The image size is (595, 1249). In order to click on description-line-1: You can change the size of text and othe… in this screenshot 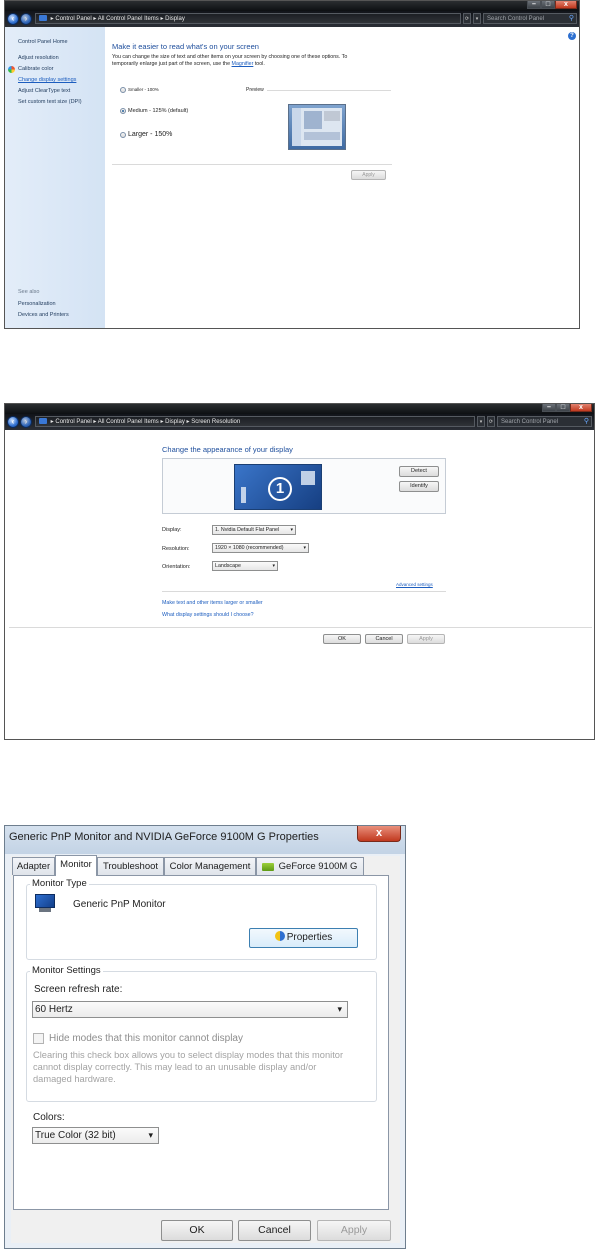, I will do `click(230, 57)`.